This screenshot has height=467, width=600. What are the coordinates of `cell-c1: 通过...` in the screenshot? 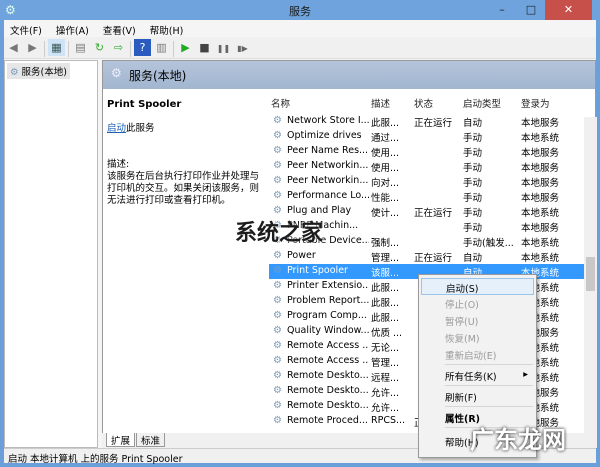 It's located at (385, 138).